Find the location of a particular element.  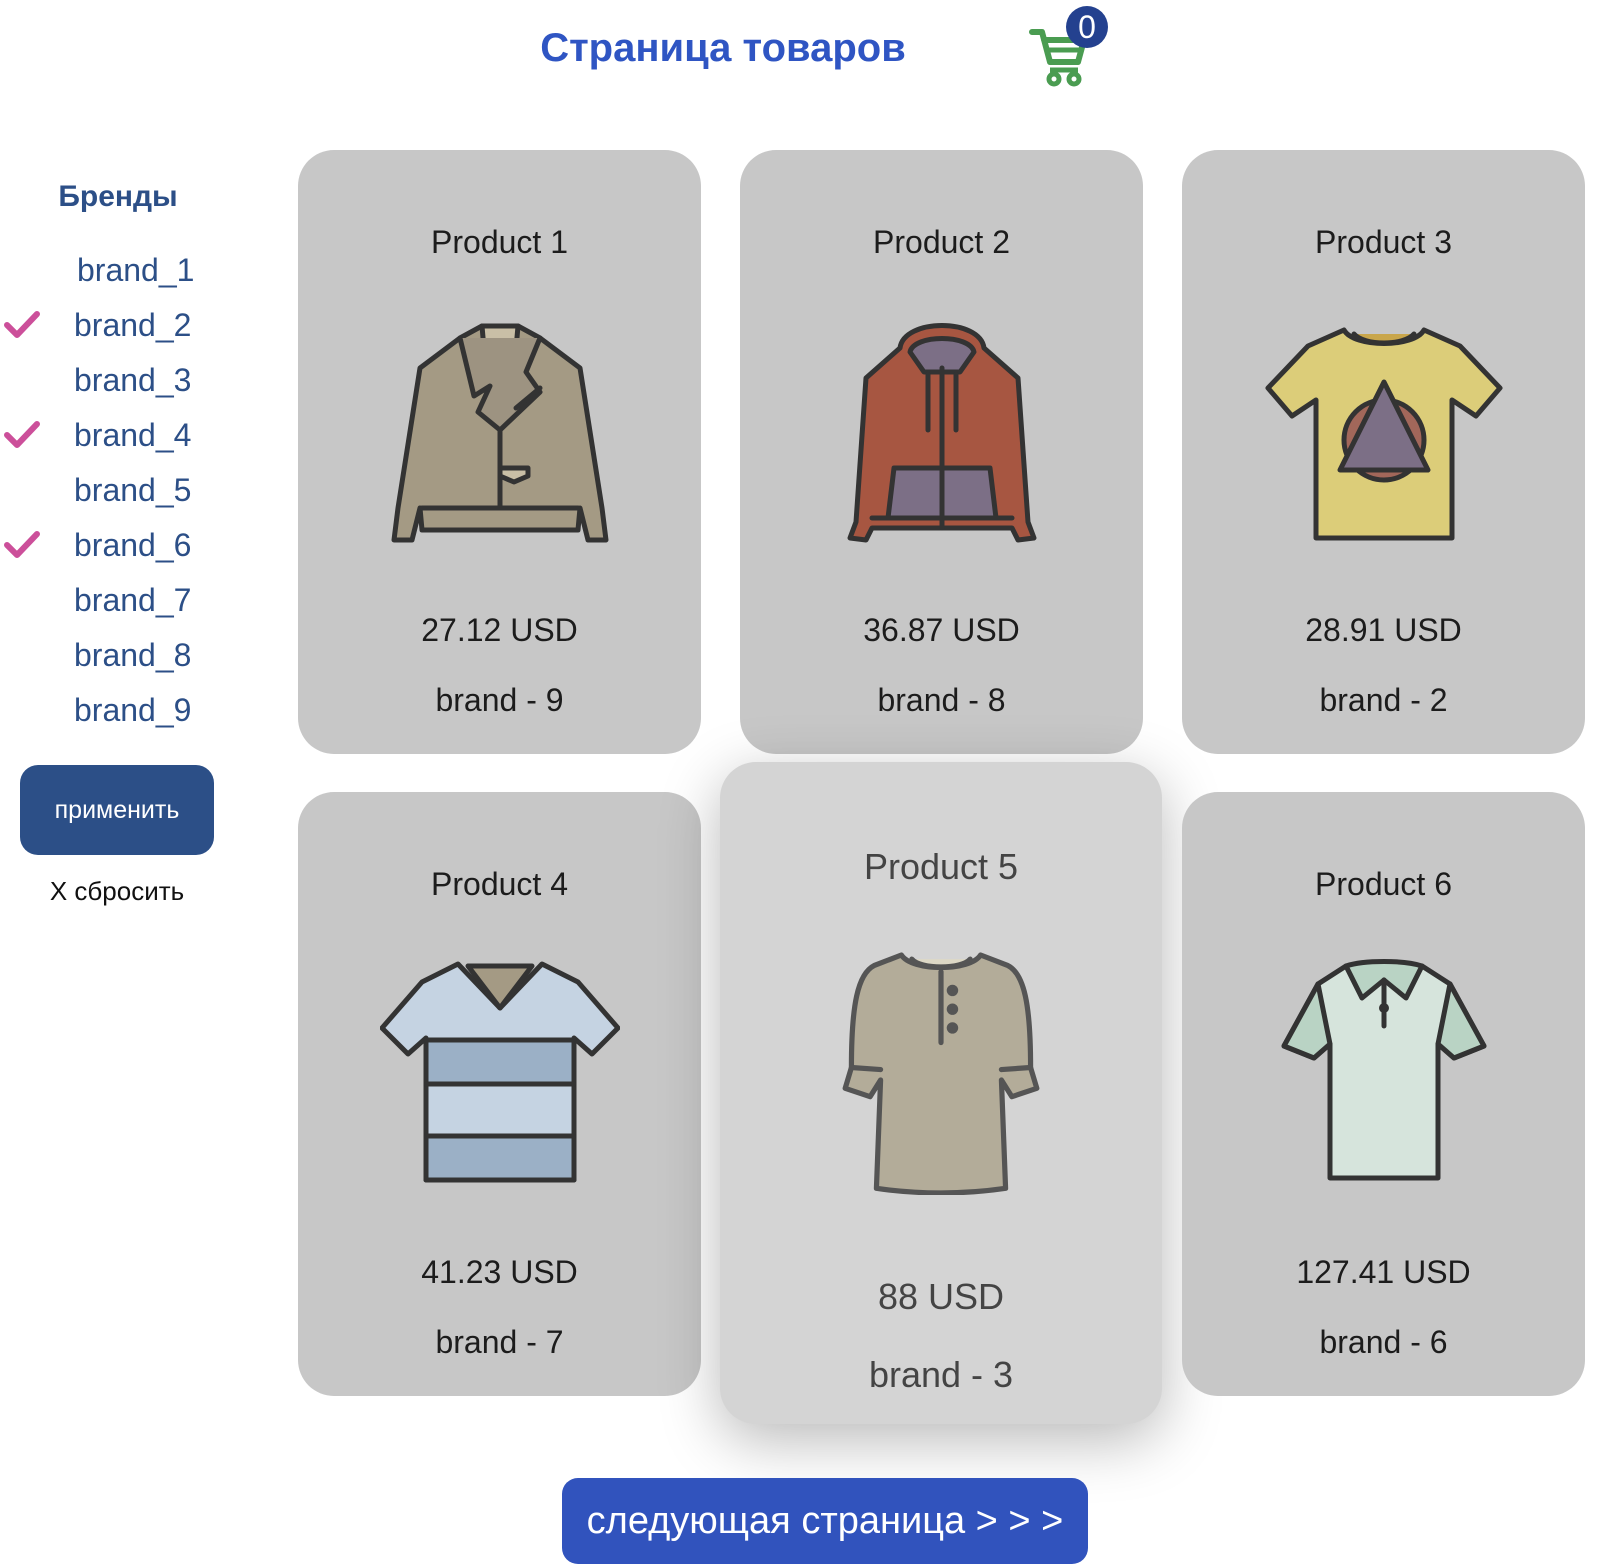

brand-filter-item: brand_2 is located at coordinates (120, 334).